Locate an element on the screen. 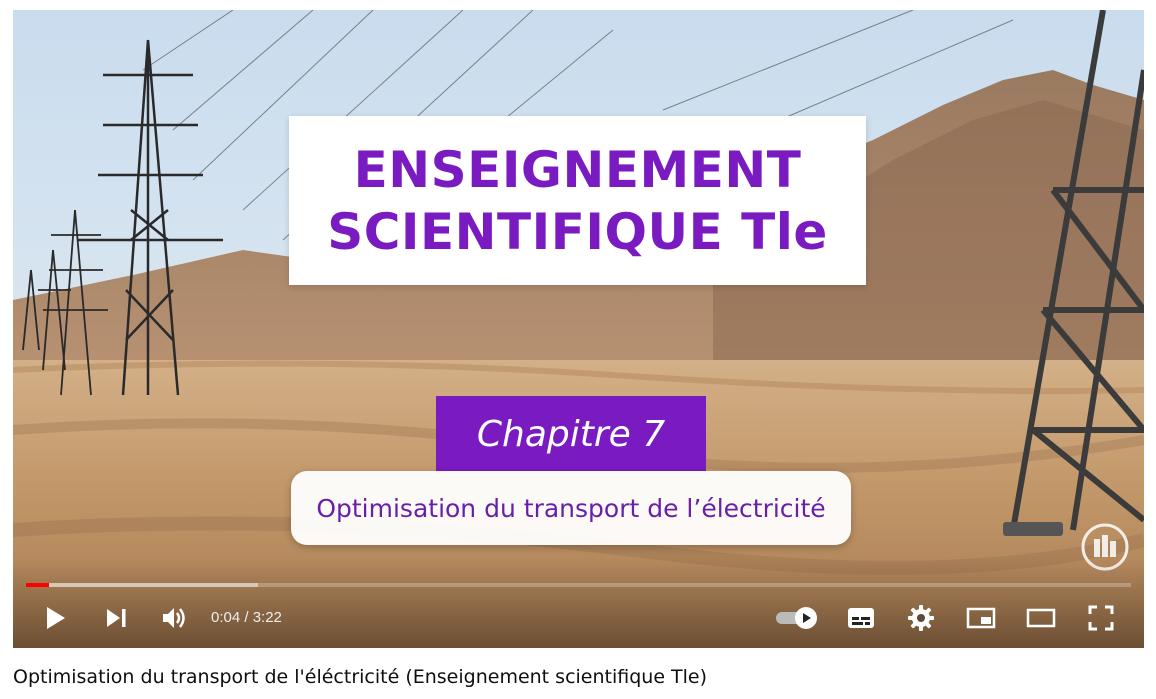 This screenshot has width=1156, height=699. volume-icon is located at coordinates (174, 618).